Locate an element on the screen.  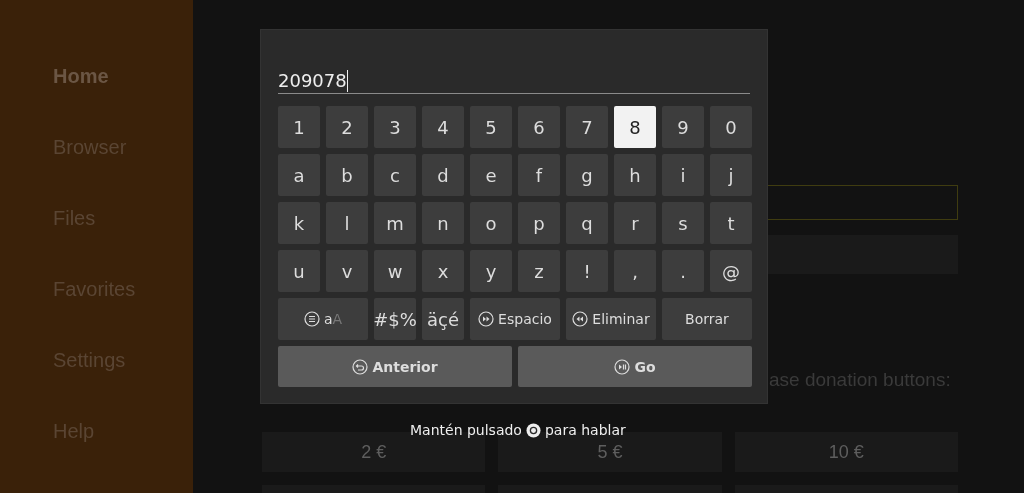
key-button: k is located at coordinates (299, 223).